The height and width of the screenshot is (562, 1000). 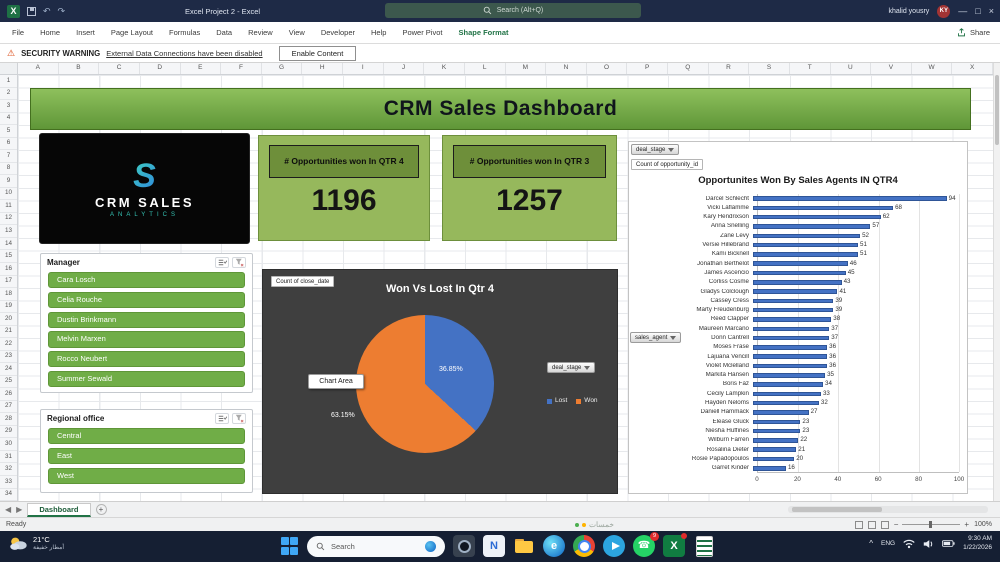 I want to click on wifi-icon, so click(x=909, y=544).